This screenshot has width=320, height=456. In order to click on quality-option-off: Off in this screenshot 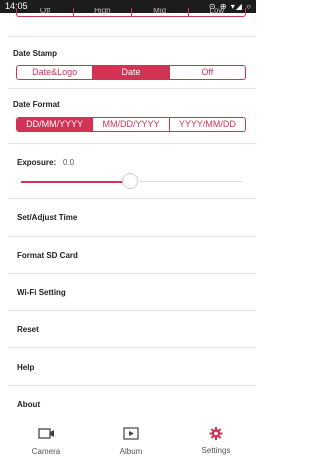, I will do `click(45, 12)`.